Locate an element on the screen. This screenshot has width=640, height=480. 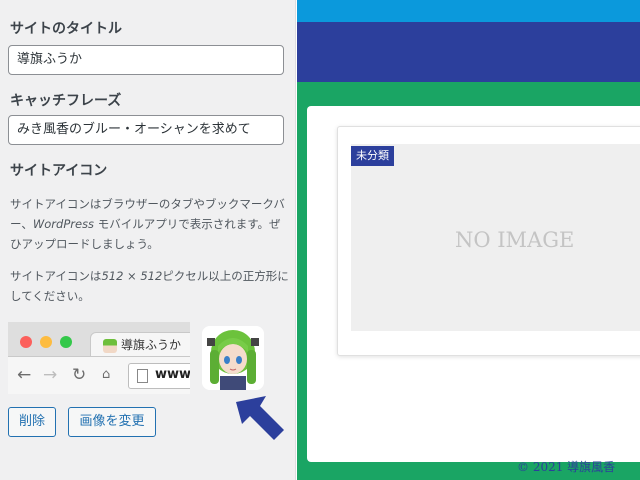
arrow-pointer-icon is located at coordinates (260, 418).